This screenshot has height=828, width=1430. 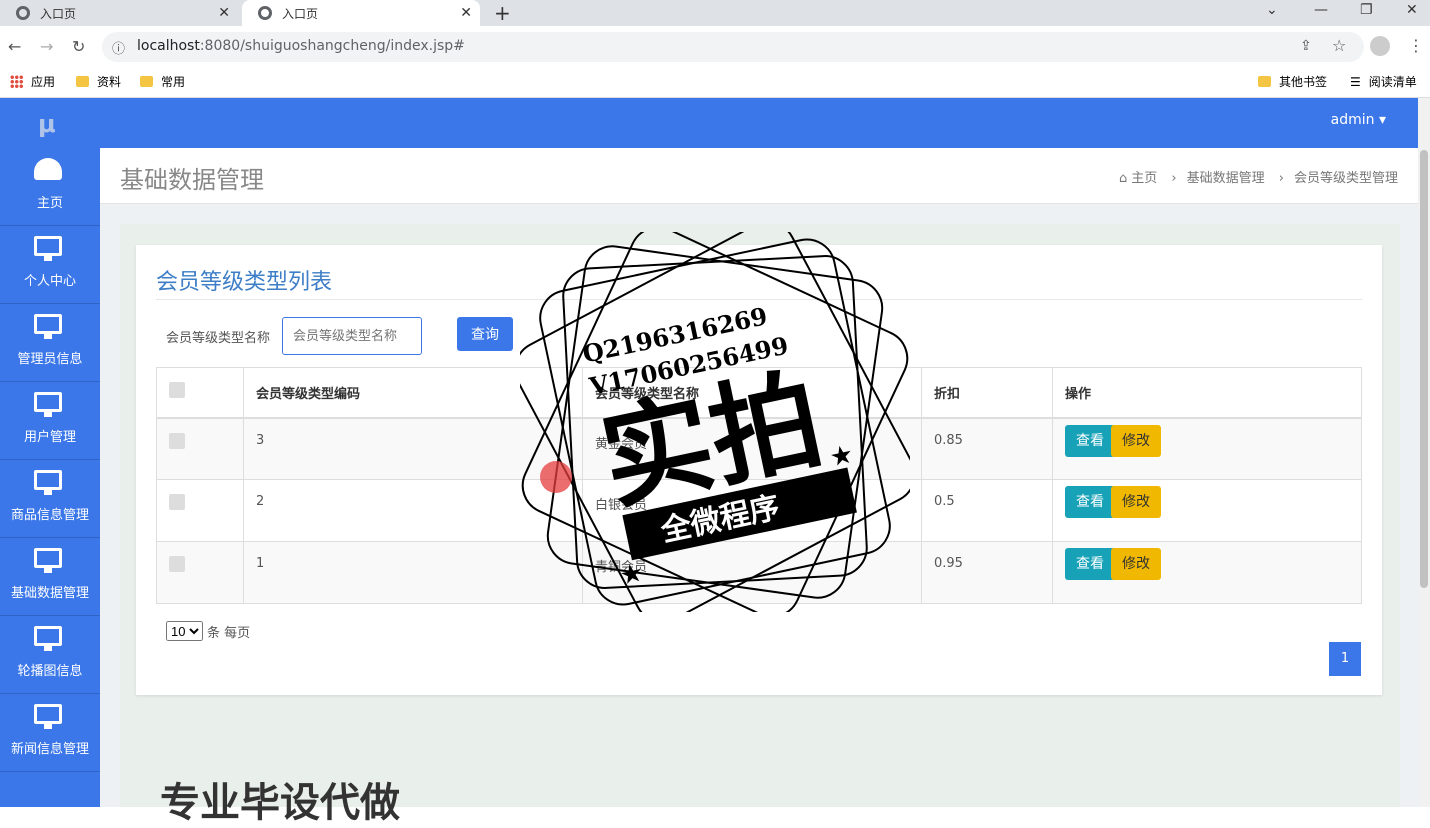 I want to click on reading-list: ☰ 阅读清单, so click(x=1383, y=81).